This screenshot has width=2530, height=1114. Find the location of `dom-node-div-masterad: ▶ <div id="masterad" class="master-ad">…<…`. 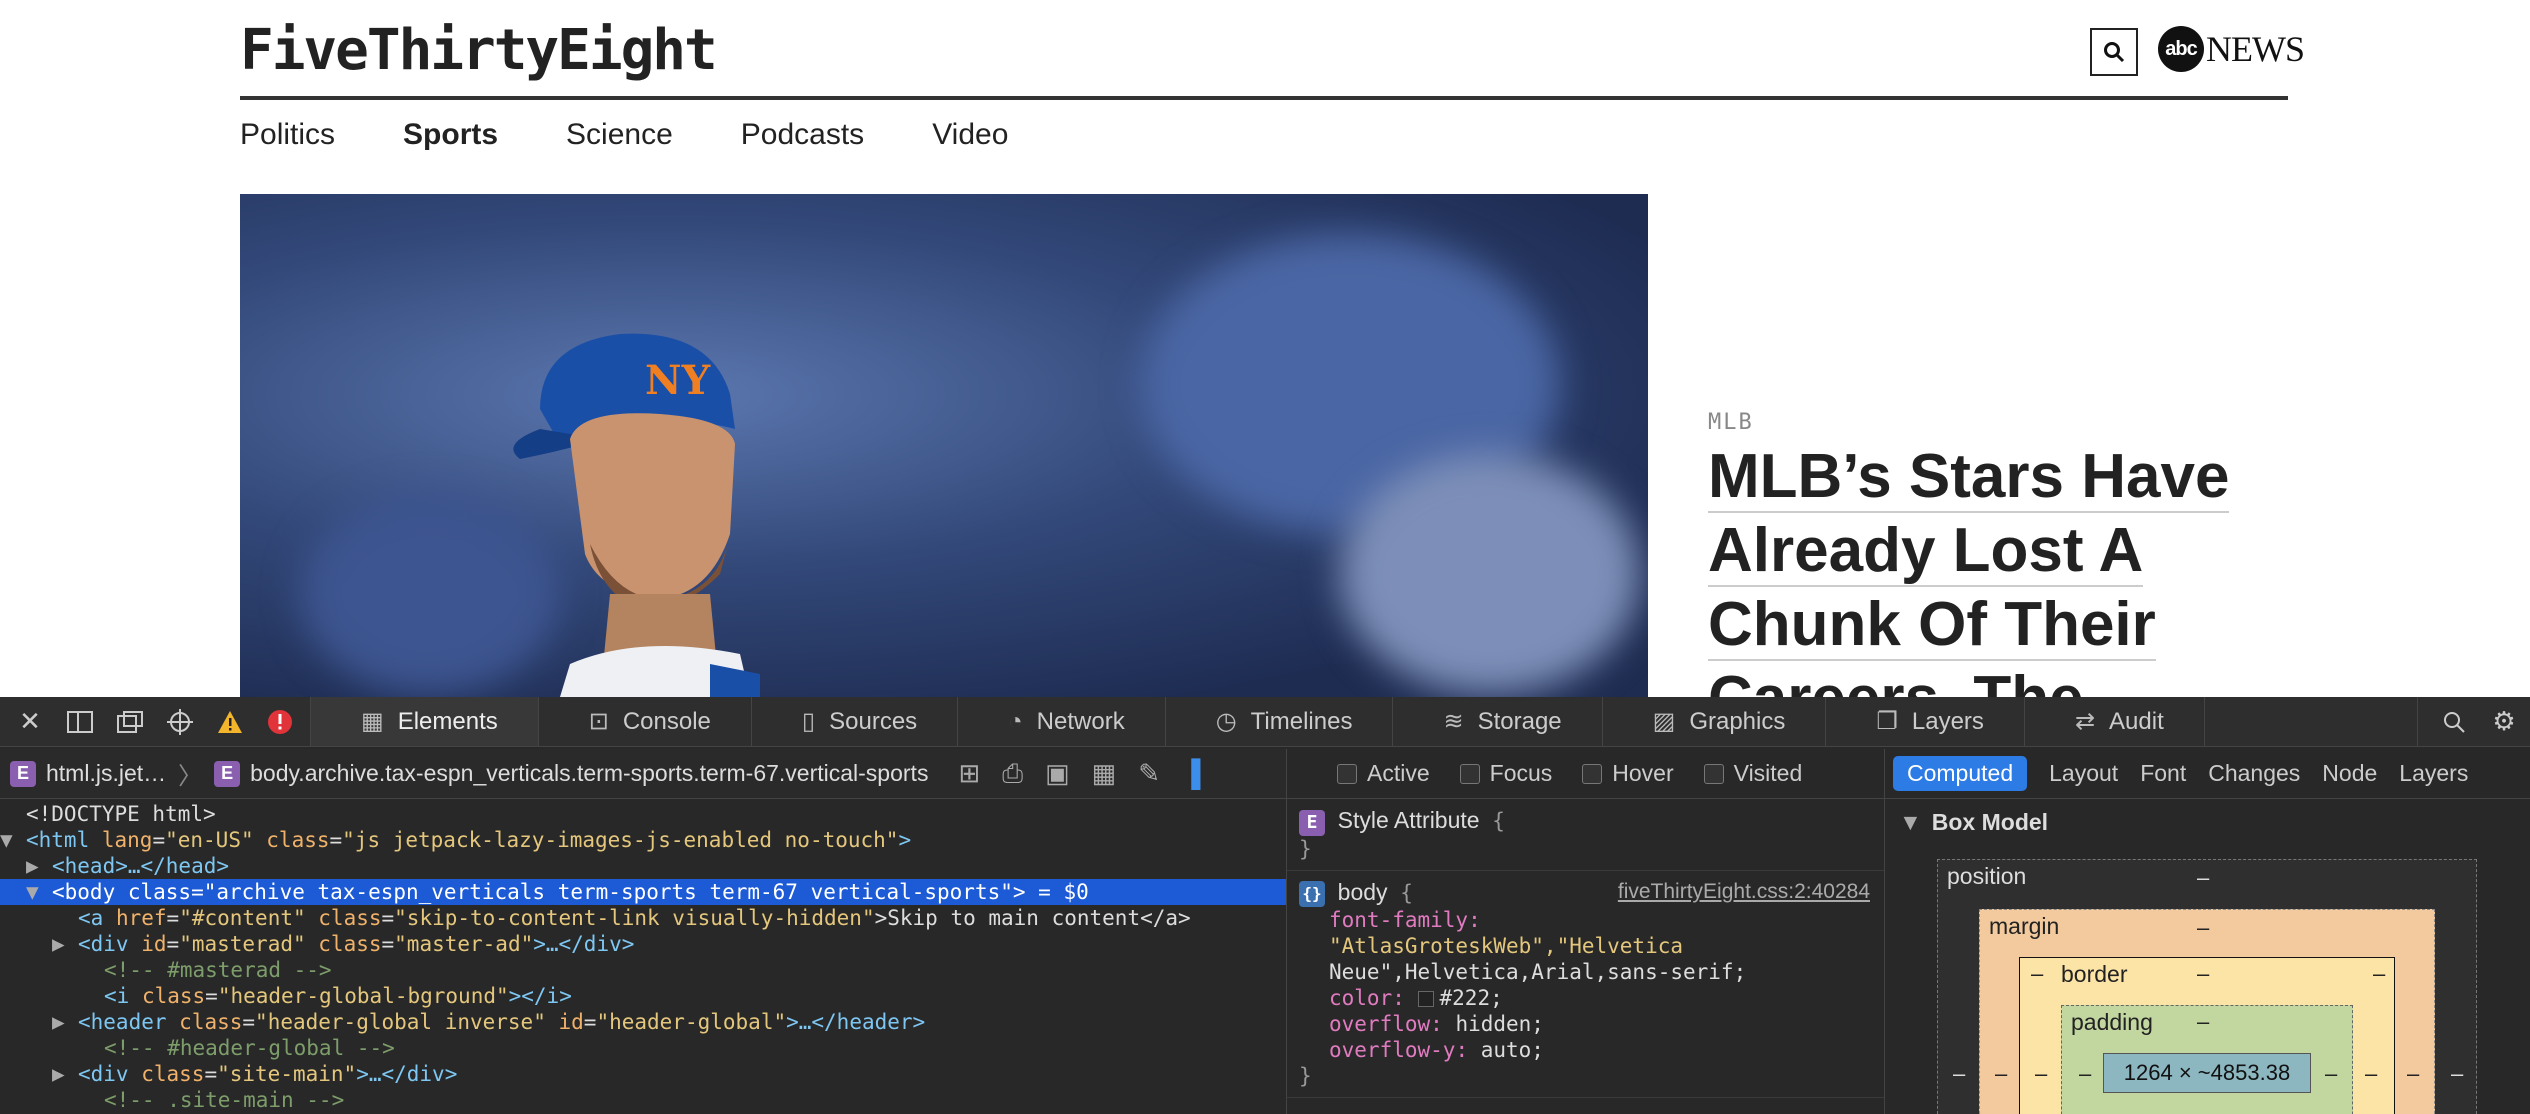

dom-node-div-masterad: ▶ <div id="masterad" class="master-ad">…<… is located at coordinates (643, 944).